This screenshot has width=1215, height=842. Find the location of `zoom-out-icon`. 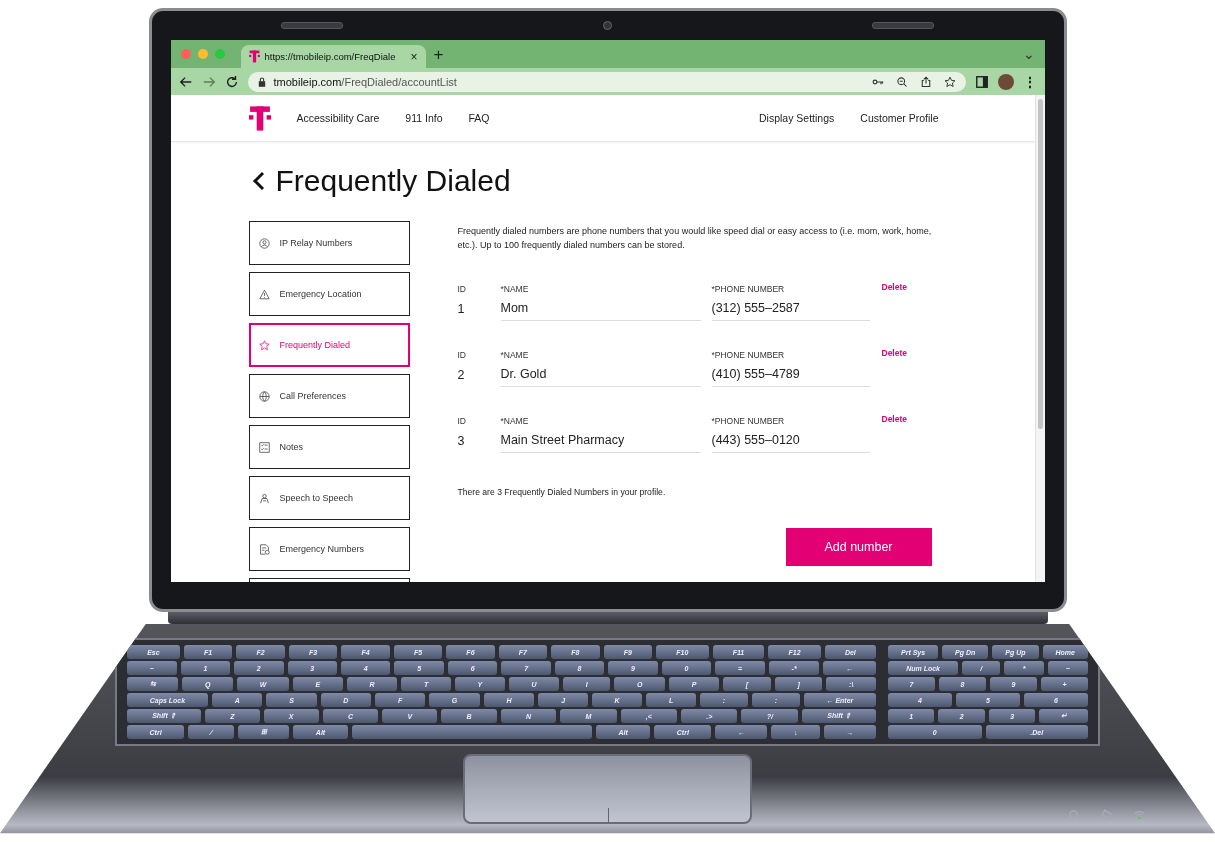

zoom-out-icon is located at coordinates (901, 81).